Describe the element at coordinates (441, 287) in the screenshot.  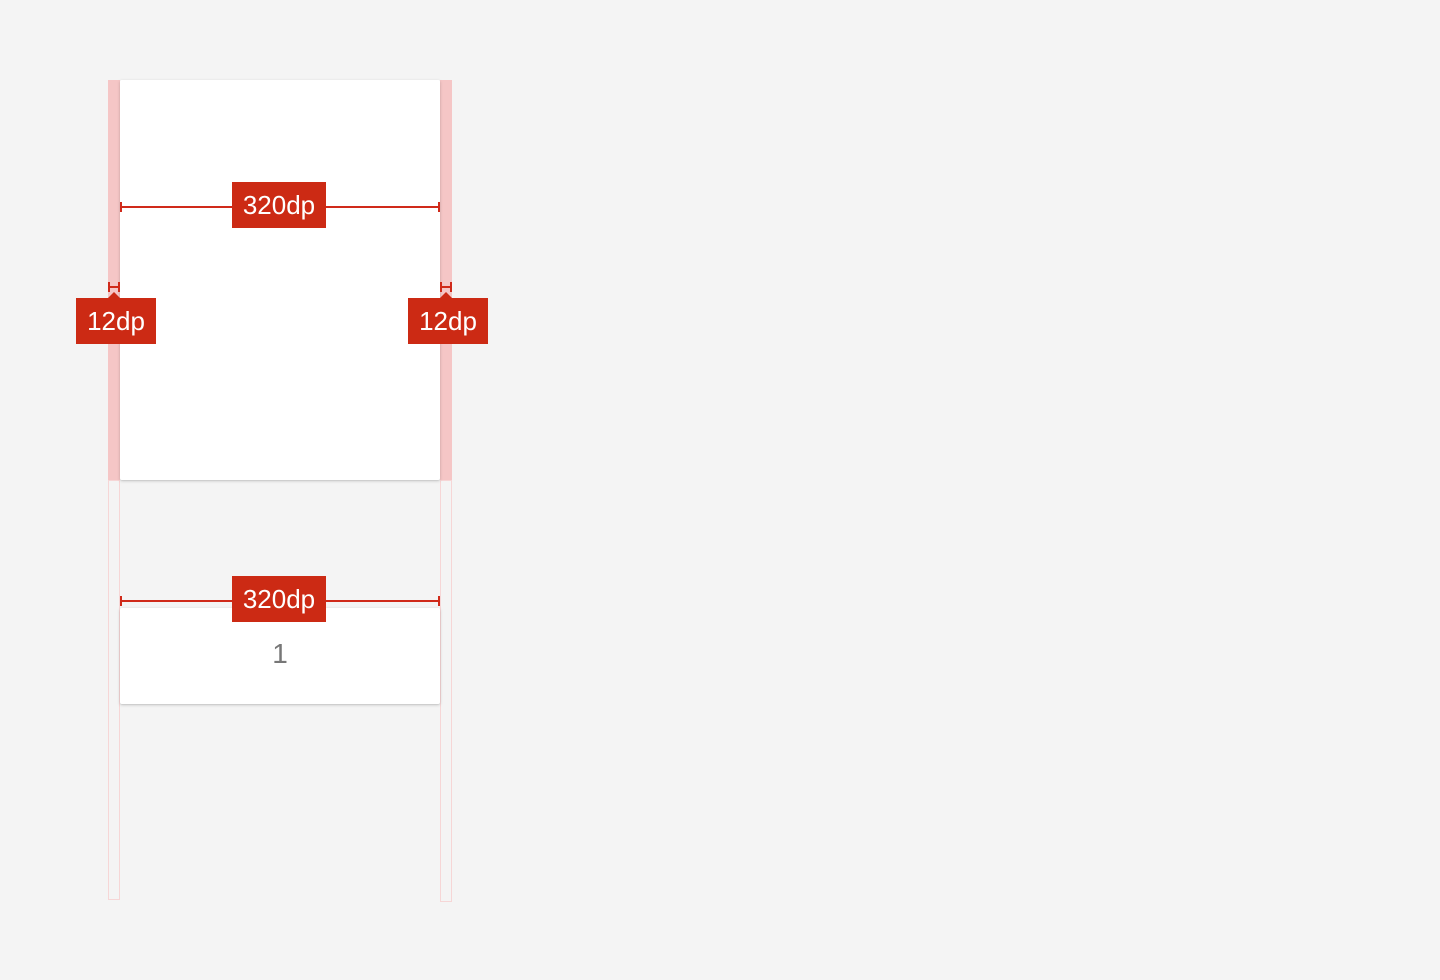
I see `right-margin-tick-left` at that location.